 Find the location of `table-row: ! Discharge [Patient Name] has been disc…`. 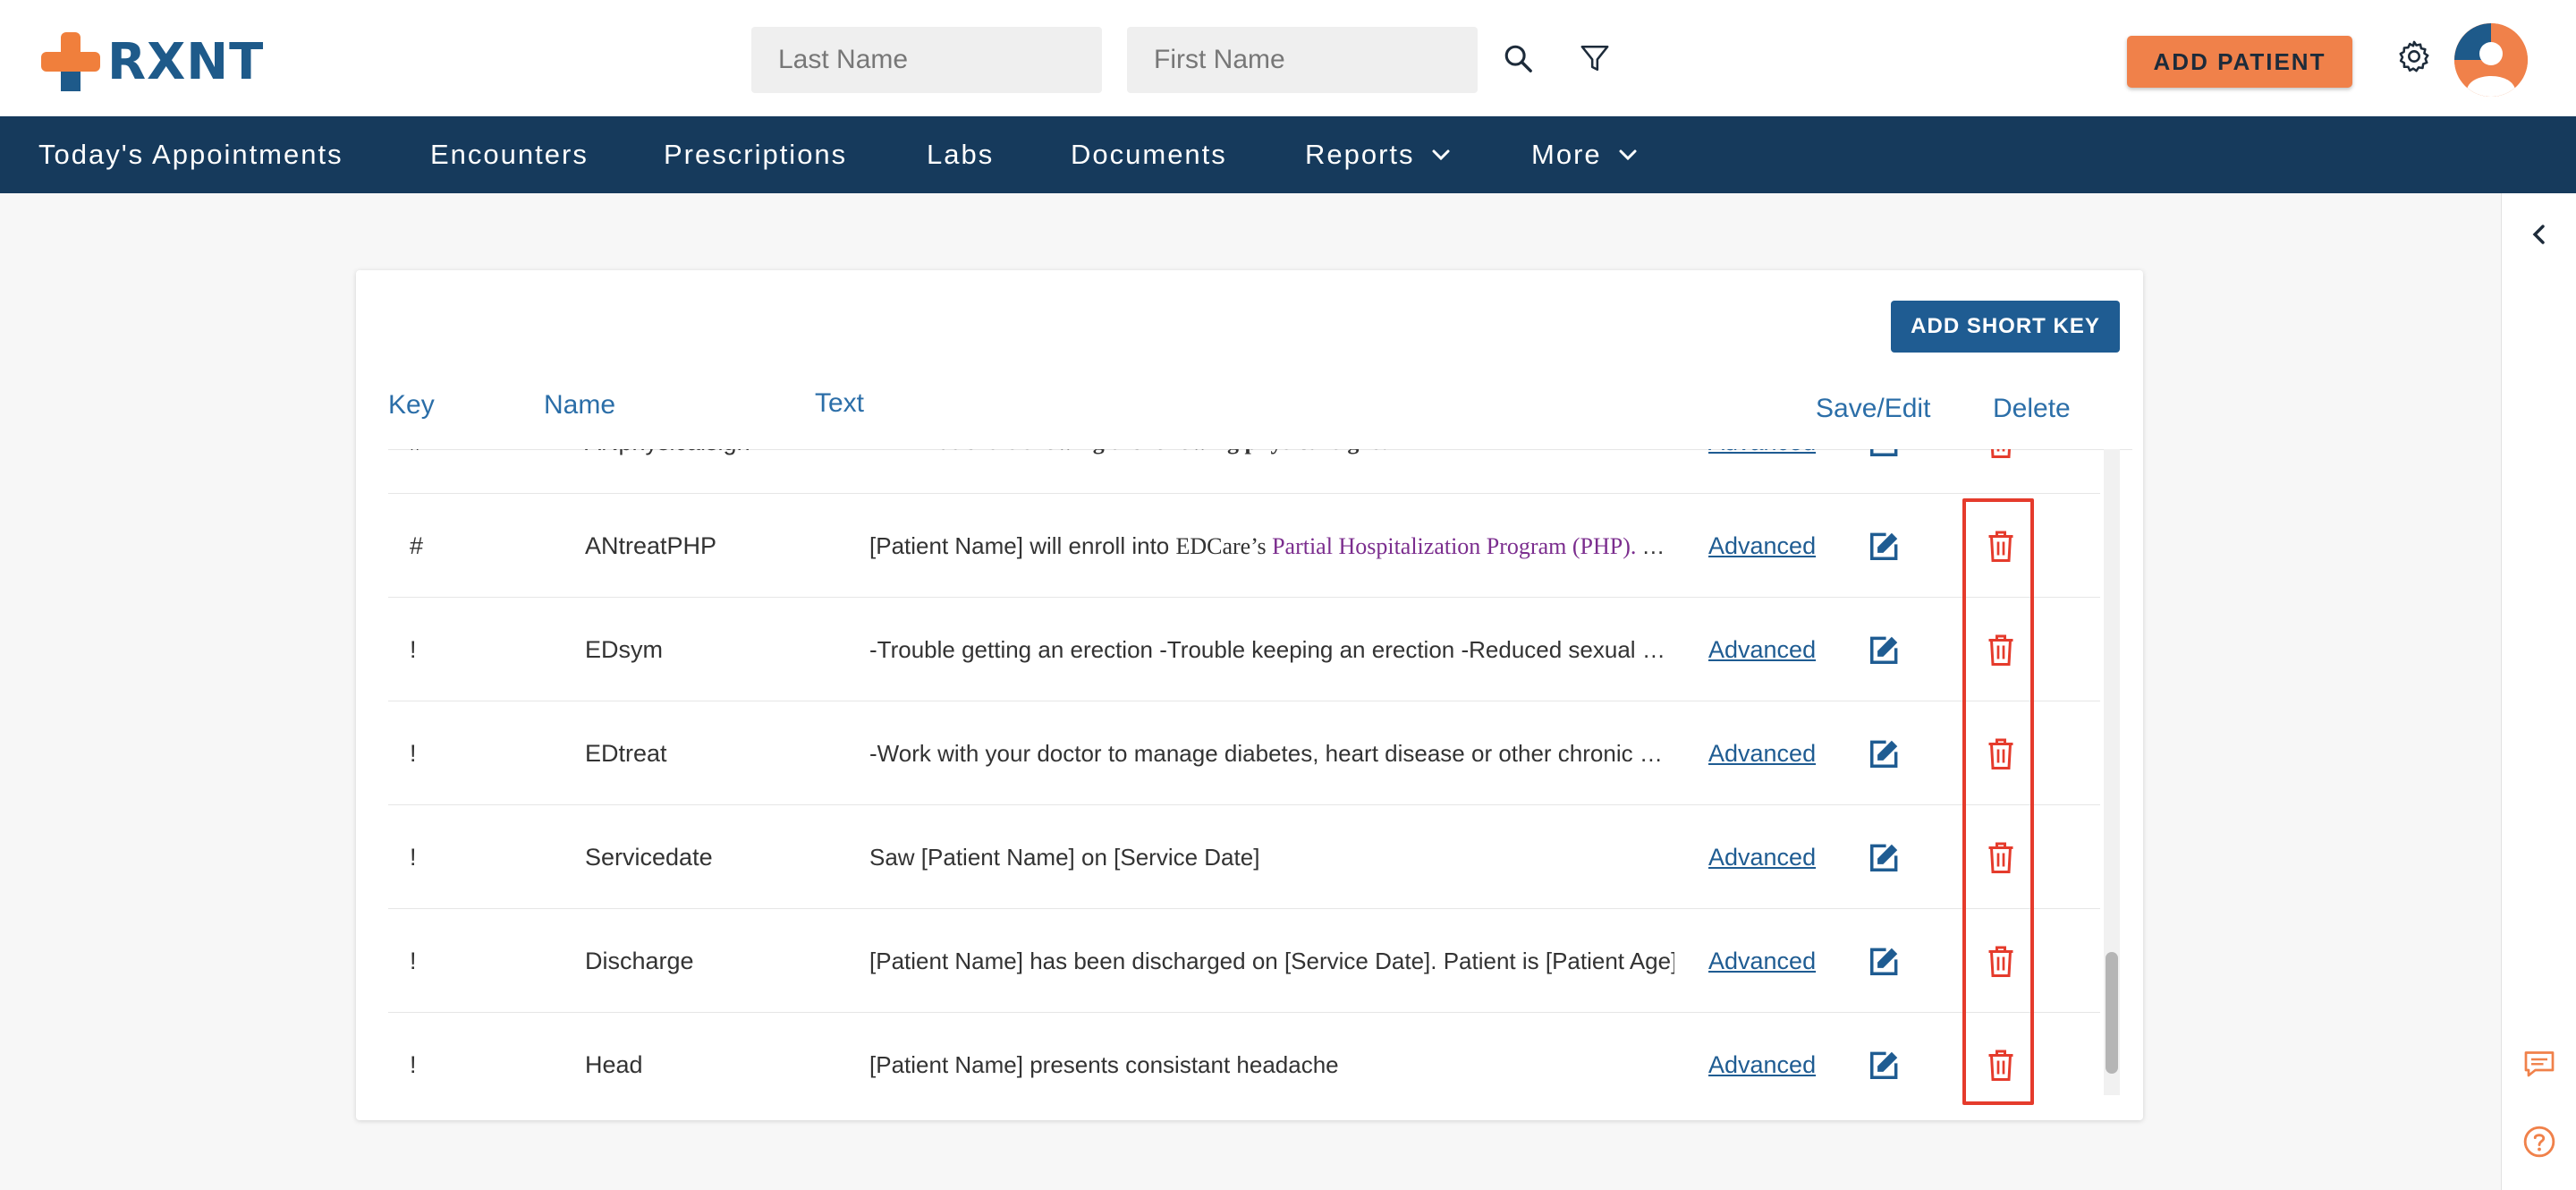

table-row: ! Discharge [Patient Name] has been disc… is located at coordinates (1244, 961).